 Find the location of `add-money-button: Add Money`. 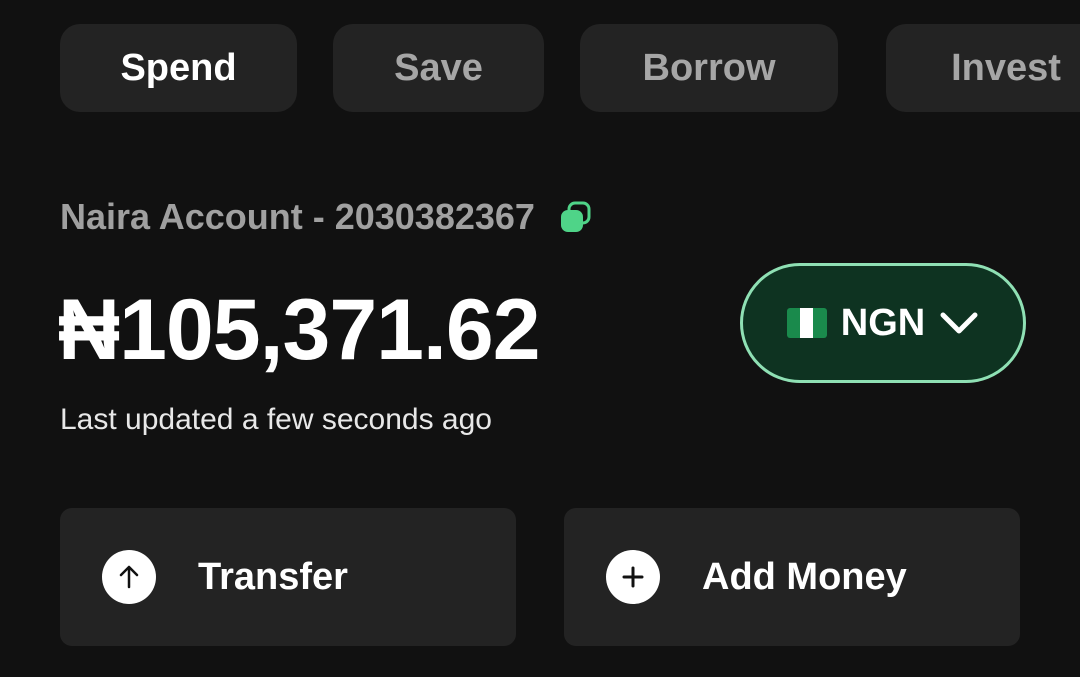

add-money-button: Add Money is located at coordinates (792, 577).